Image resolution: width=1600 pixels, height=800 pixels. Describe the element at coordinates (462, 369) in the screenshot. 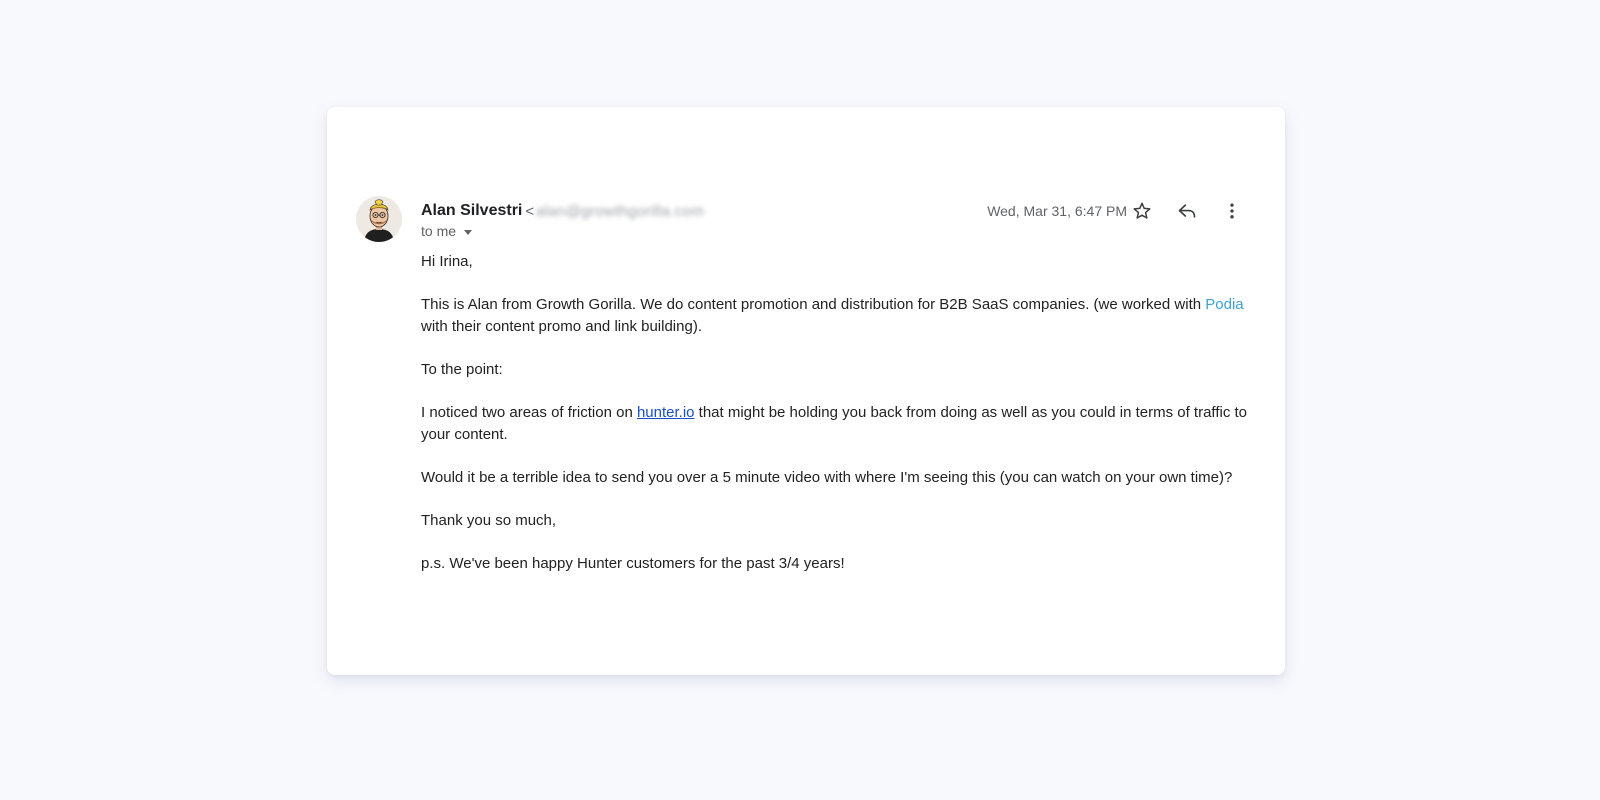

I see `paragraph-point: To the point:` at that location.